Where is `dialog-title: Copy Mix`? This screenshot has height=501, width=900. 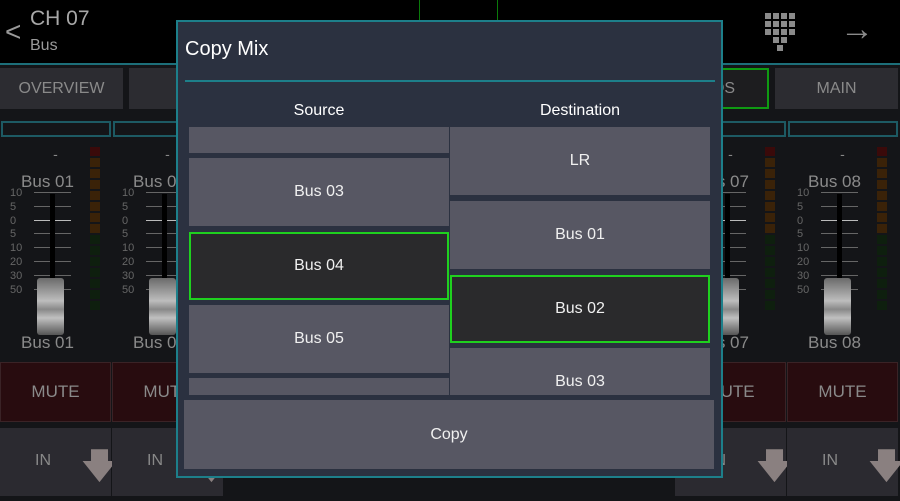
dialog-title: Copy Mix is located at coordinates (227, 49).